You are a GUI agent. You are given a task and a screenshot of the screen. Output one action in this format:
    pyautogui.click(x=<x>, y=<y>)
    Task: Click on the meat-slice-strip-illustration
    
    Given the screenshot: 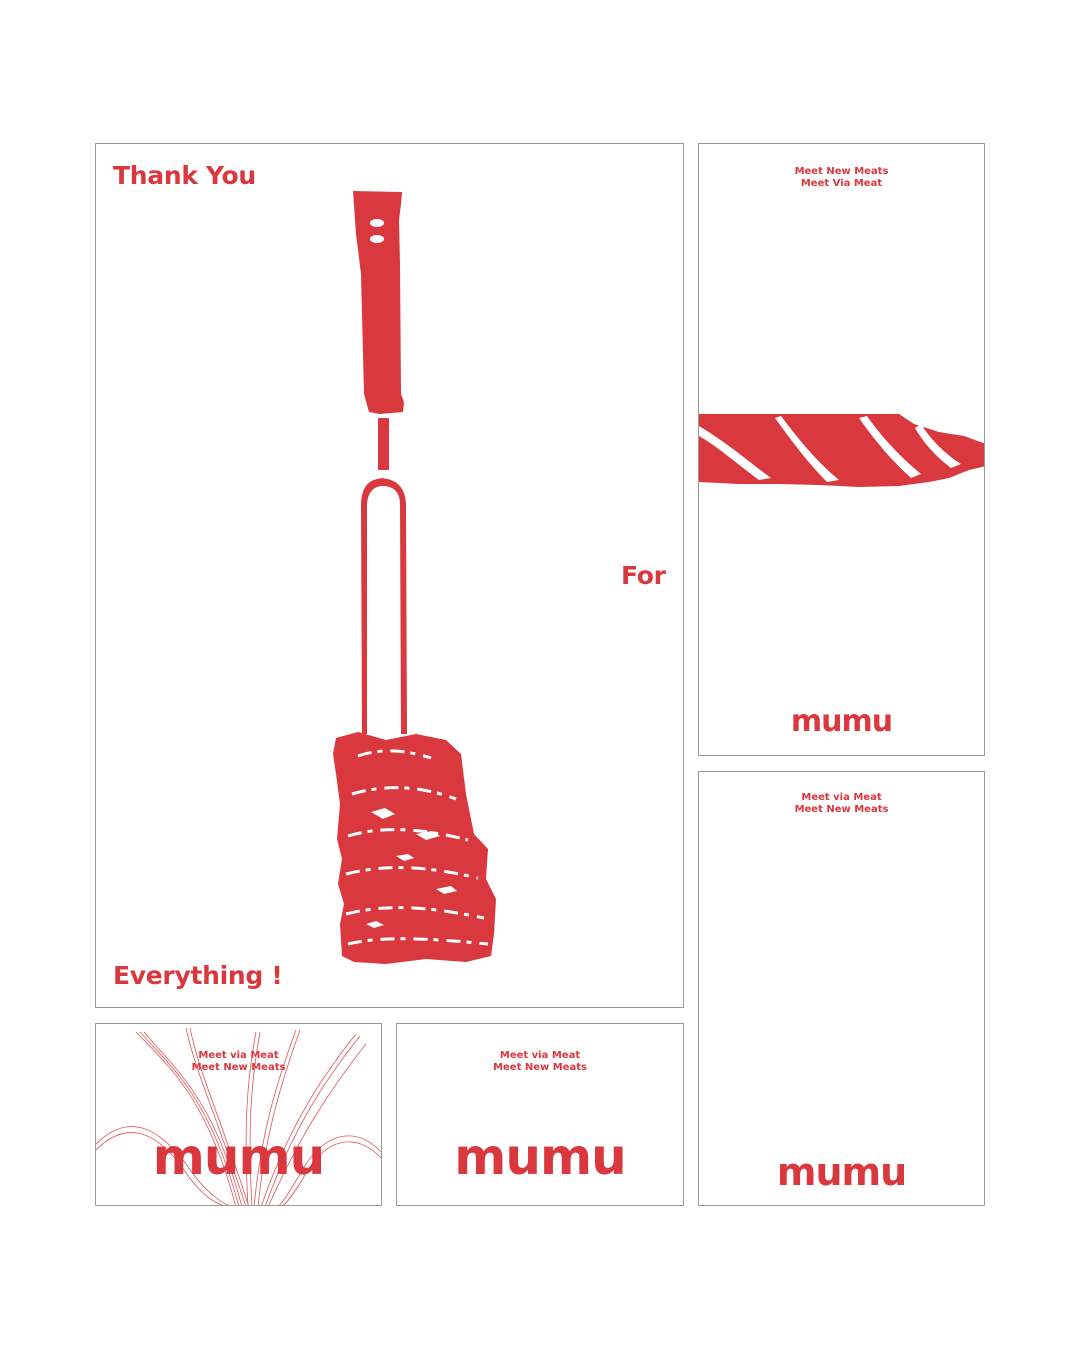 What is the action you would take?
    pyautogui.click(x=841, y=450)
    